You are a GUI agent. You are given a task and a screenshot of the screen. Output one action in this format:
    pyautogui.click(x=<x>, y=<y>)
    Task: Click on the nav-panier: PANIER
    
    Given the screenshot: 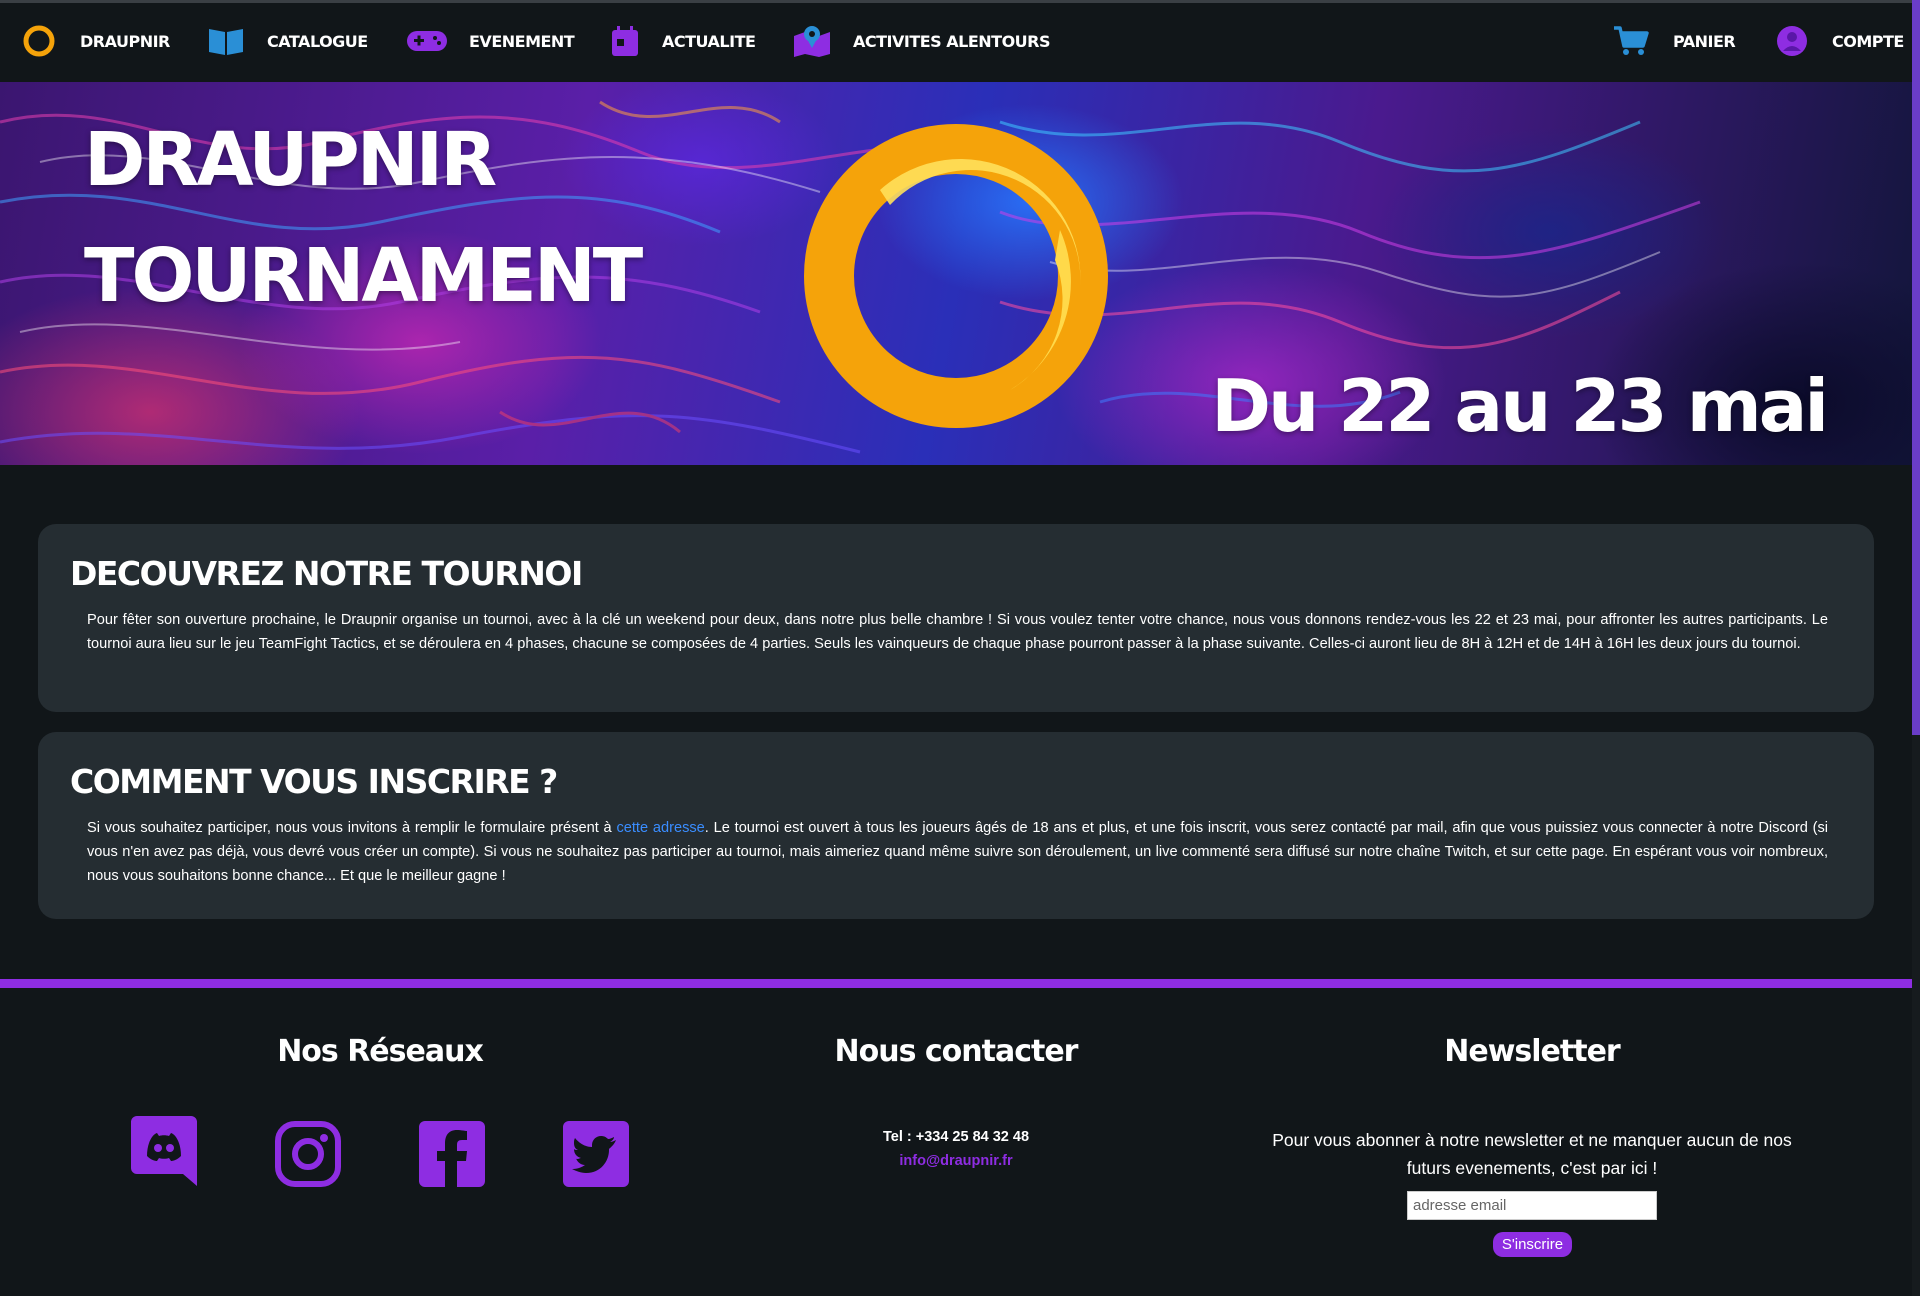 What is the action you would take?
    pyautogui.click(x=1674, y=41)
    